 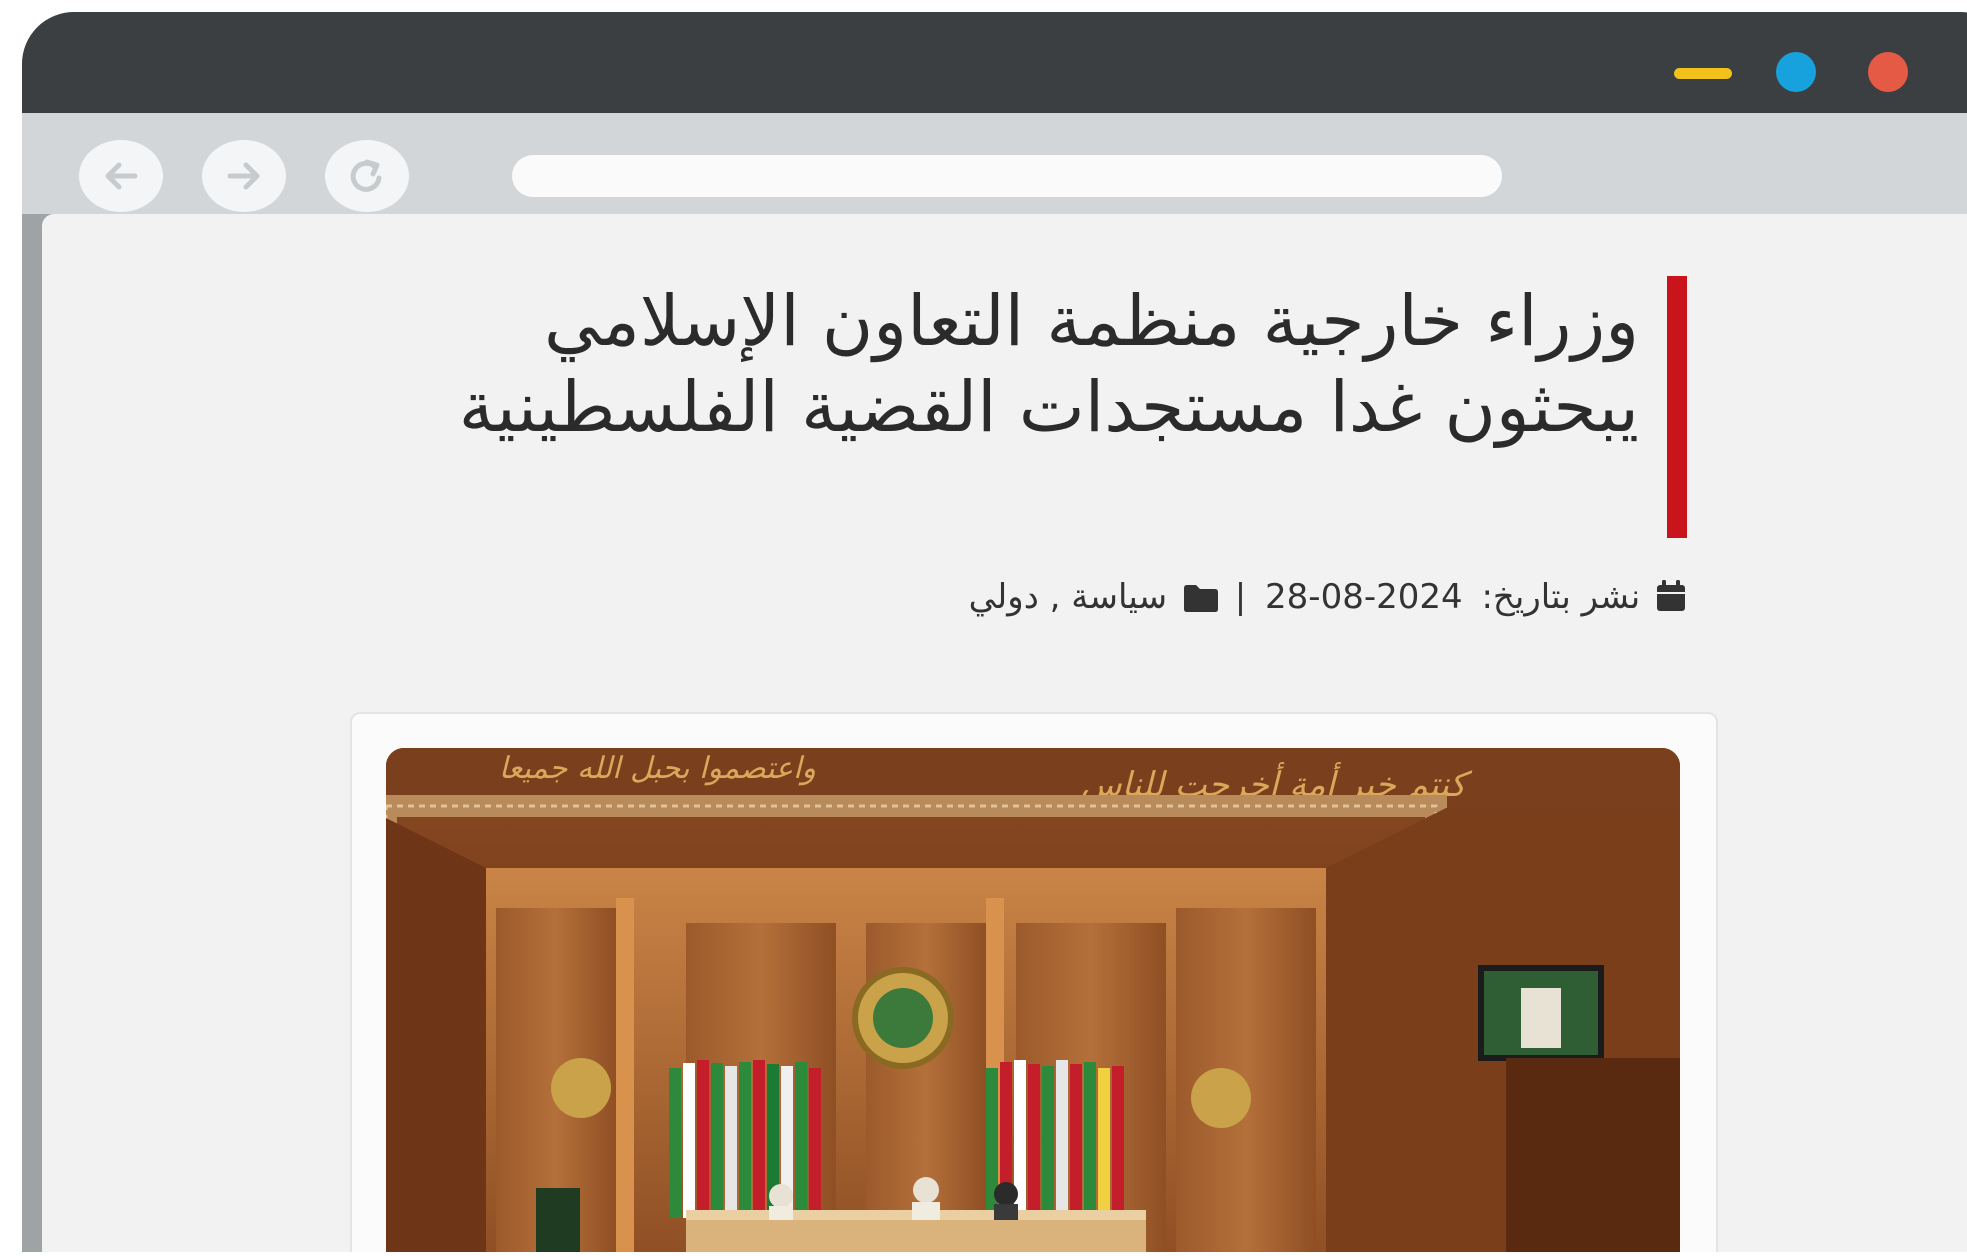 What do you see at coordinates (1068, 597) in the screenshot?
I see `article-categories: سياسة , دولي` at bounding box center [1068, 597].